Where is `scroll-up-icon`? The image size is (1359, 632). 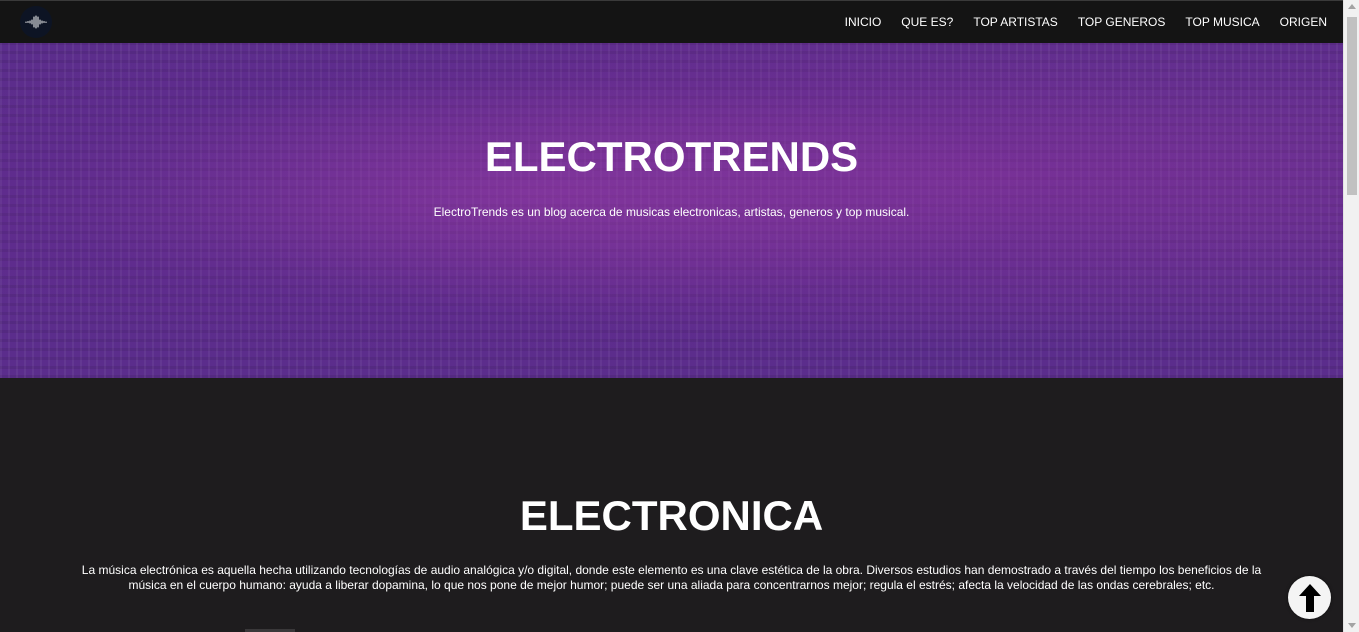
scroll-up-icon is located at coordinates (1352, 6).